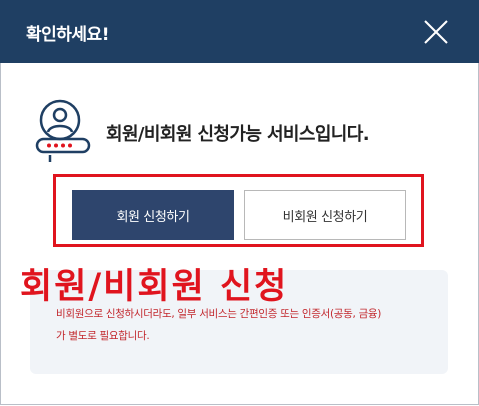 The image size is (479, 406). I want to click on member-apply-button: 회원 신청하기, so click(153, 215).